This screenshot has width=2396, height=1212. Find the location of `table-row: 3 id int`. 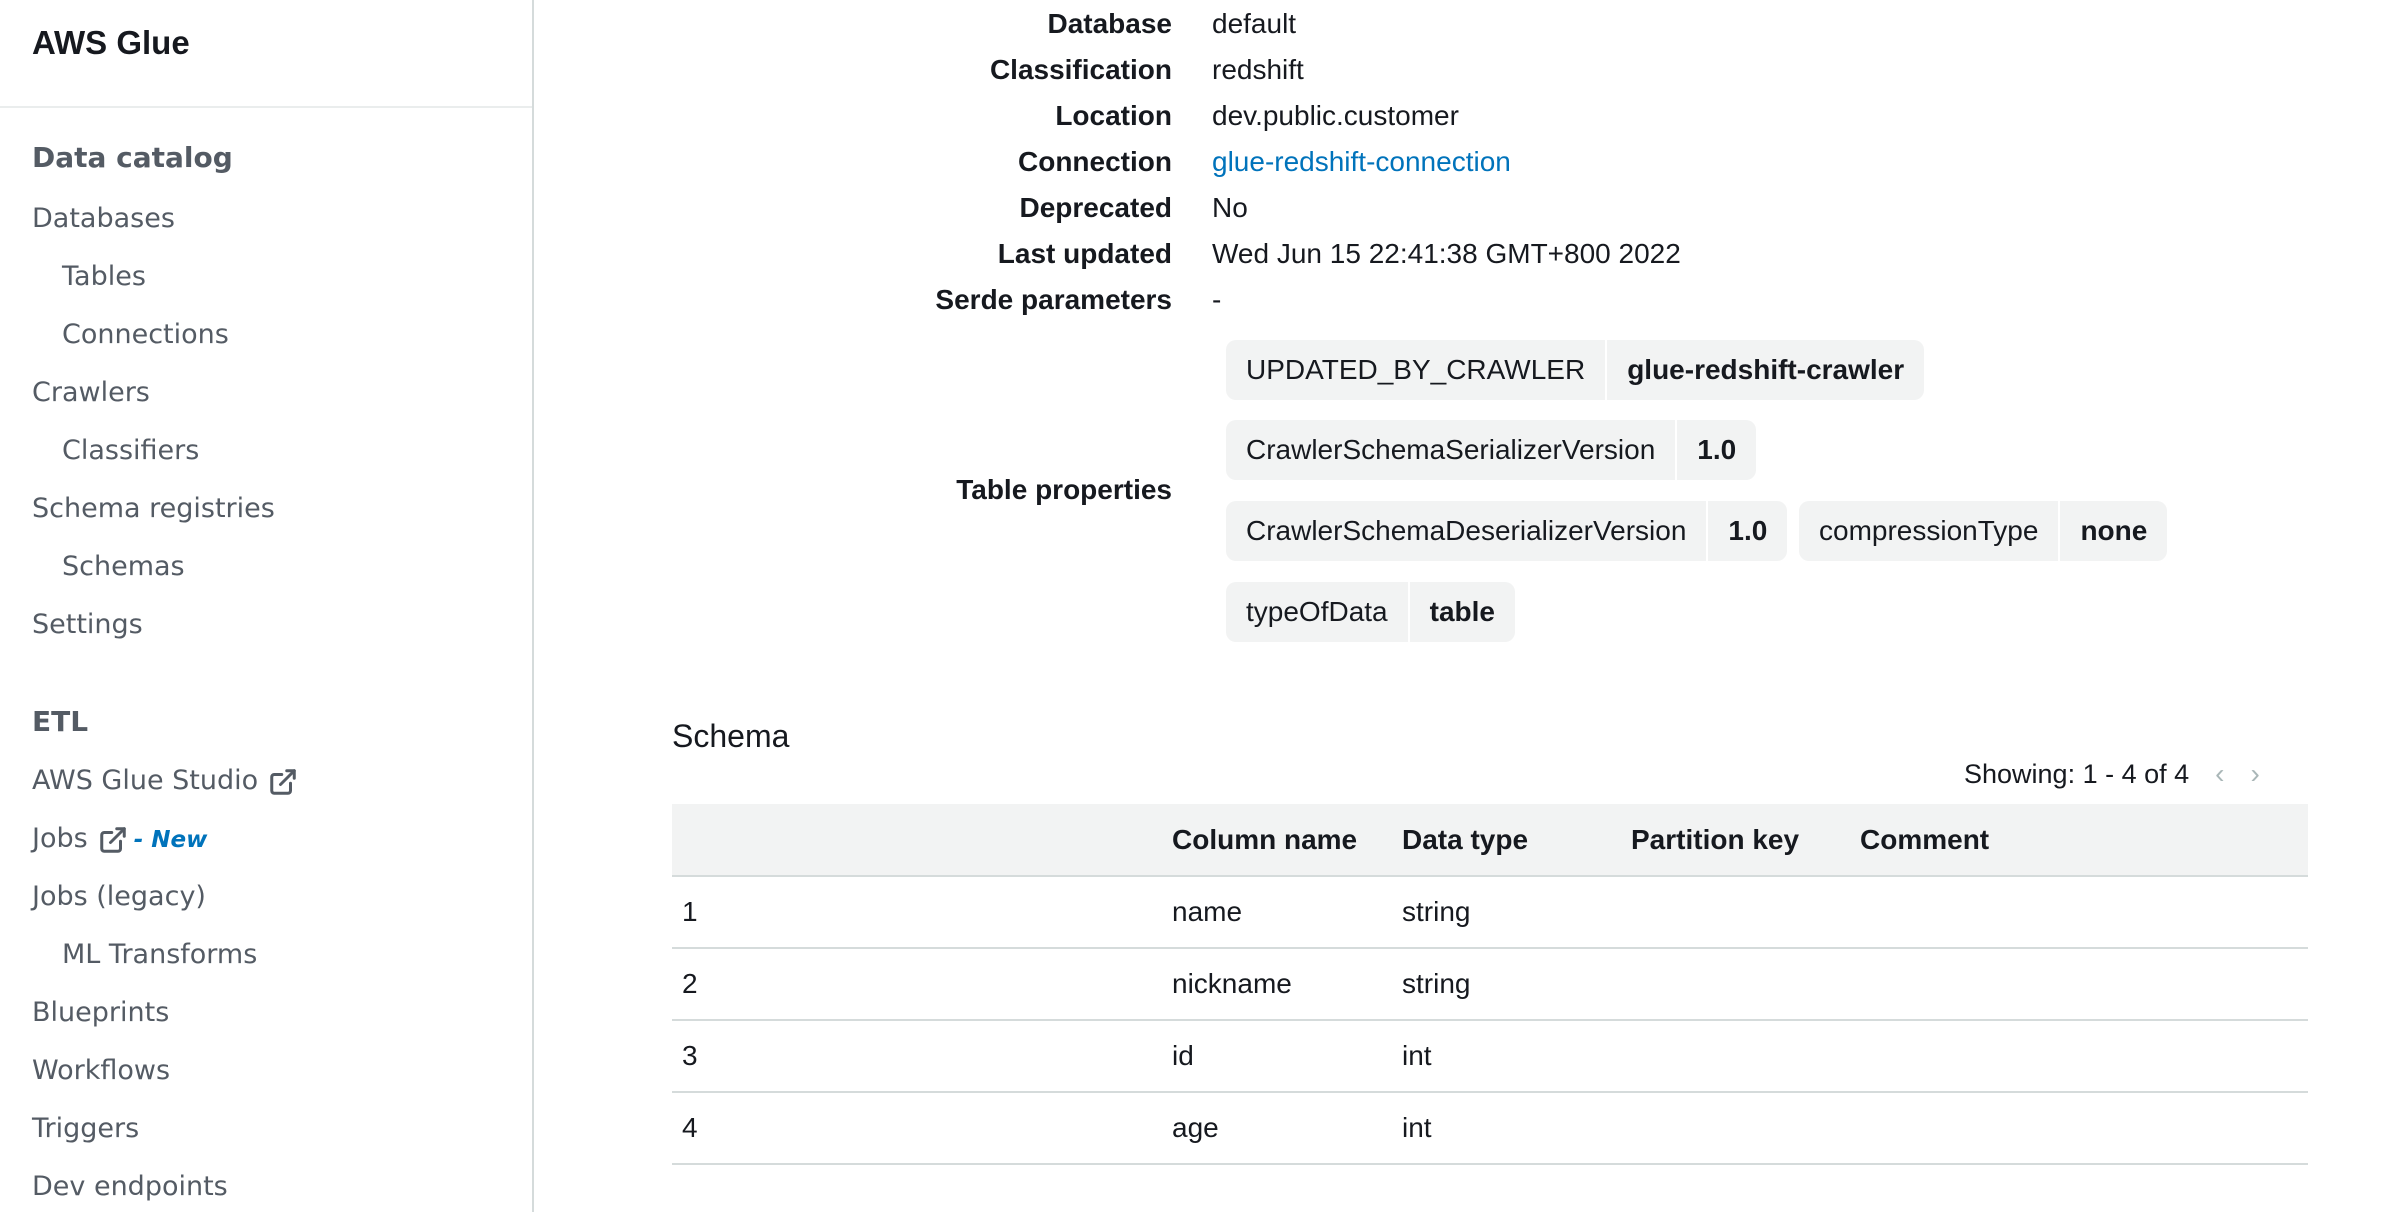

table-row: 3 id int is located at coordinates (1490, 1056).